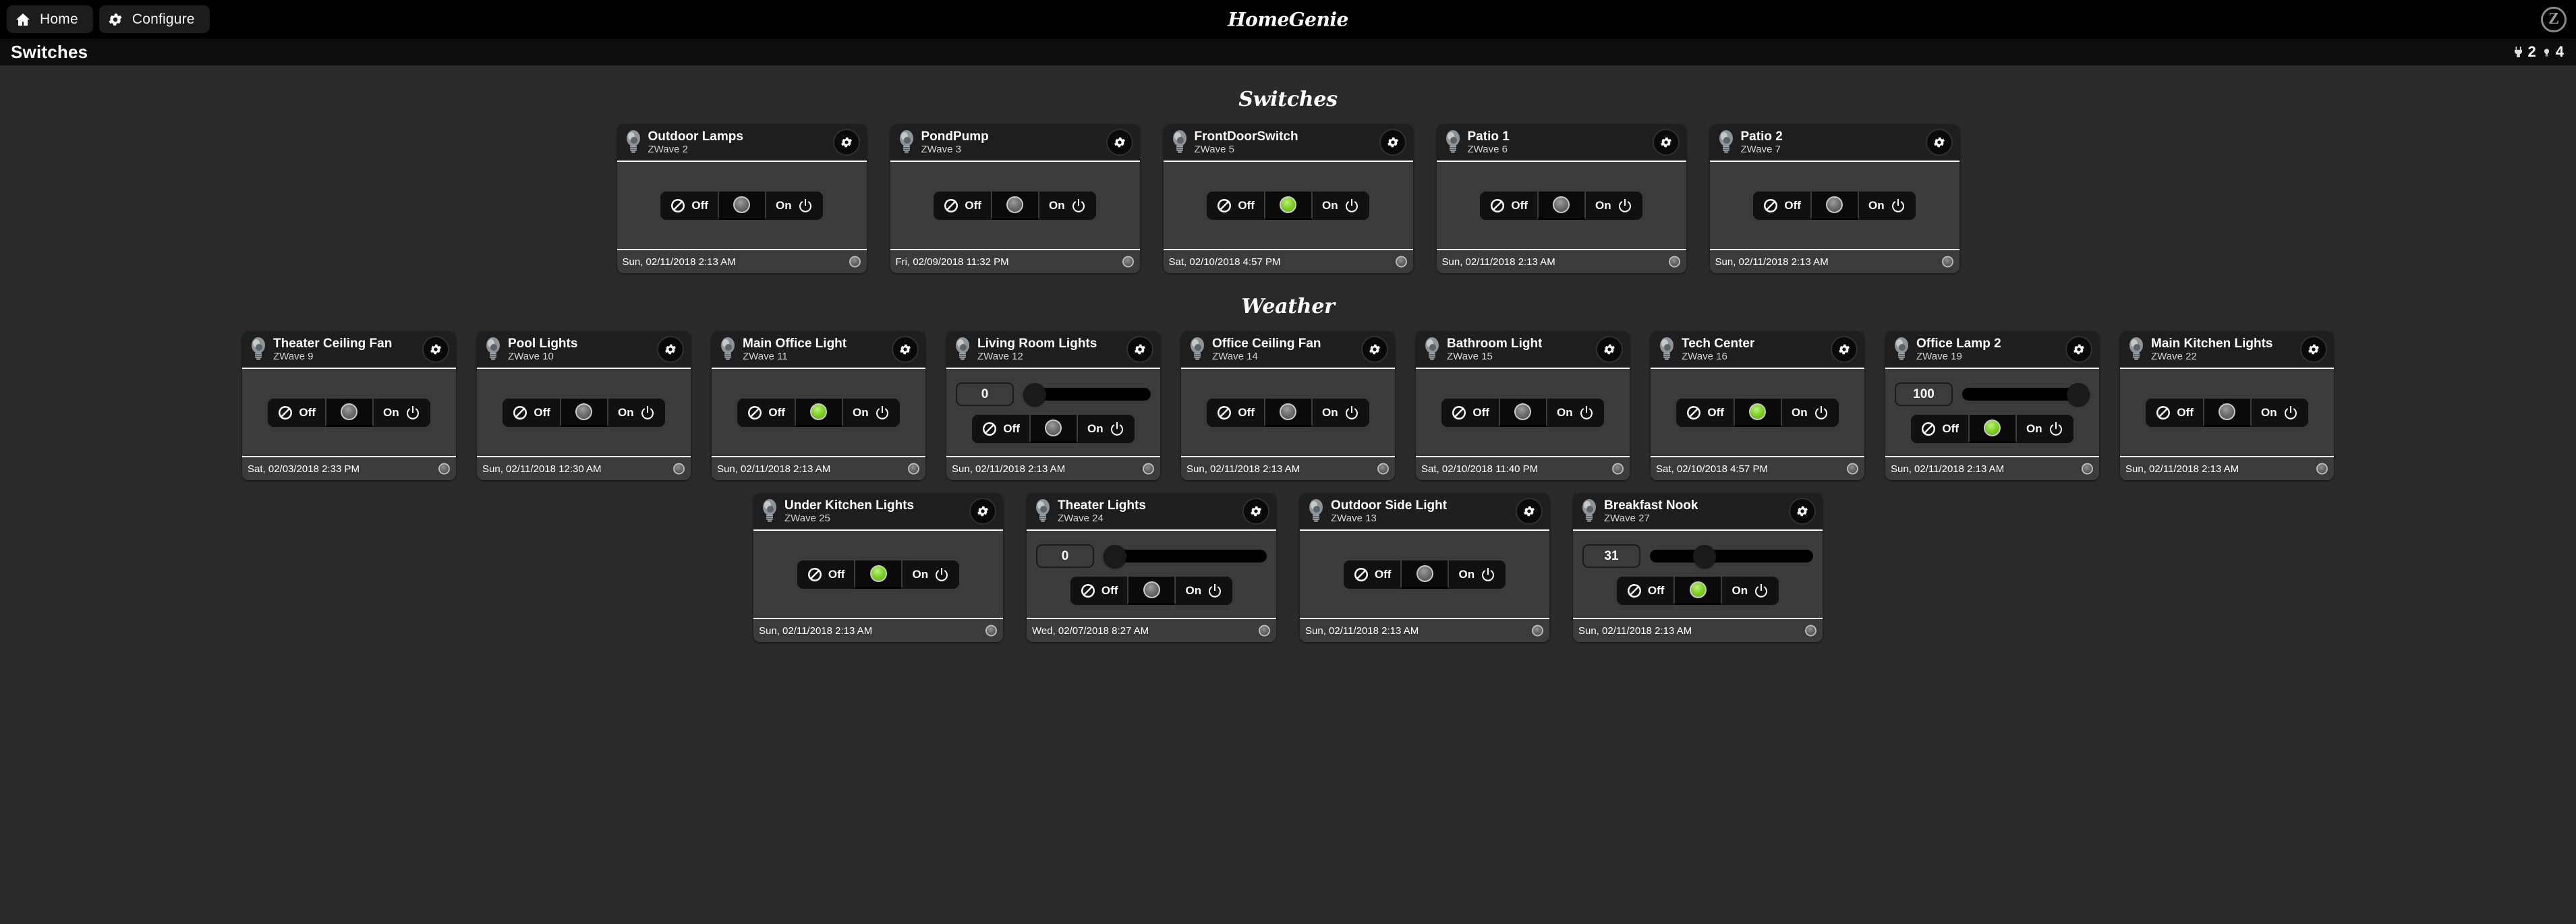  Describe the element at coordinates (1383, 469) in the screenshot. I see `activity-led` at that location.